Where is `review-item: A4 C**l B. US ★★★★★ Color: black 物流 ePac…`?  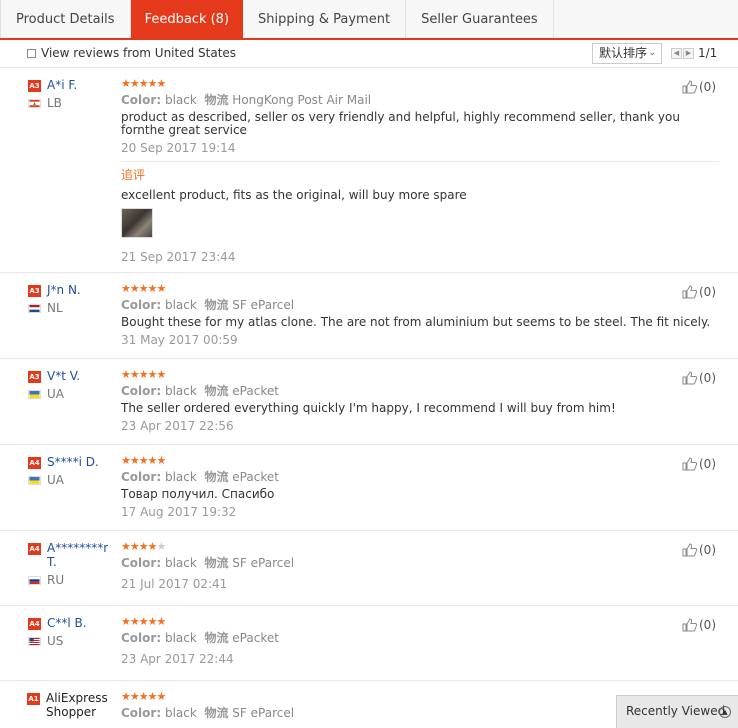 review-item: A4 C**l B. US ★★★★★ Color: black 物流 ePac… is located at coordinates (369, 643).